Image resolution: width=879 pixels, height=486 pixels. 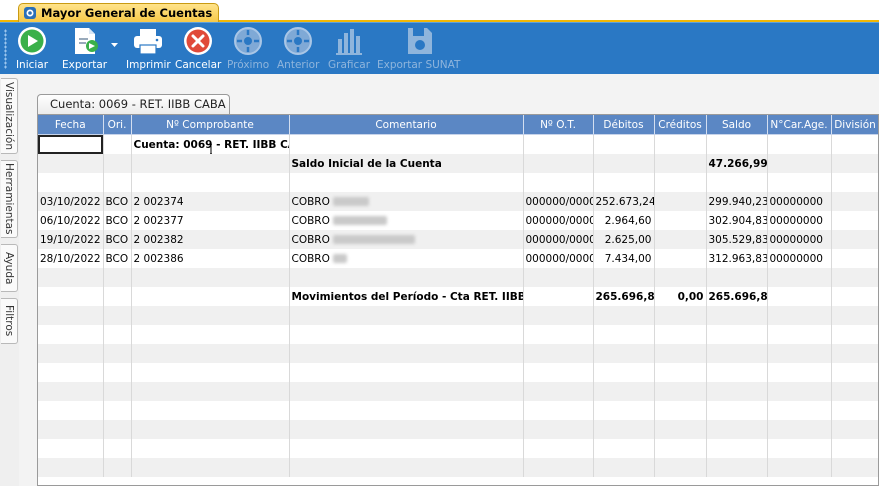 I want to click on col-saldo: Saldo, so click(x=737, y=125).